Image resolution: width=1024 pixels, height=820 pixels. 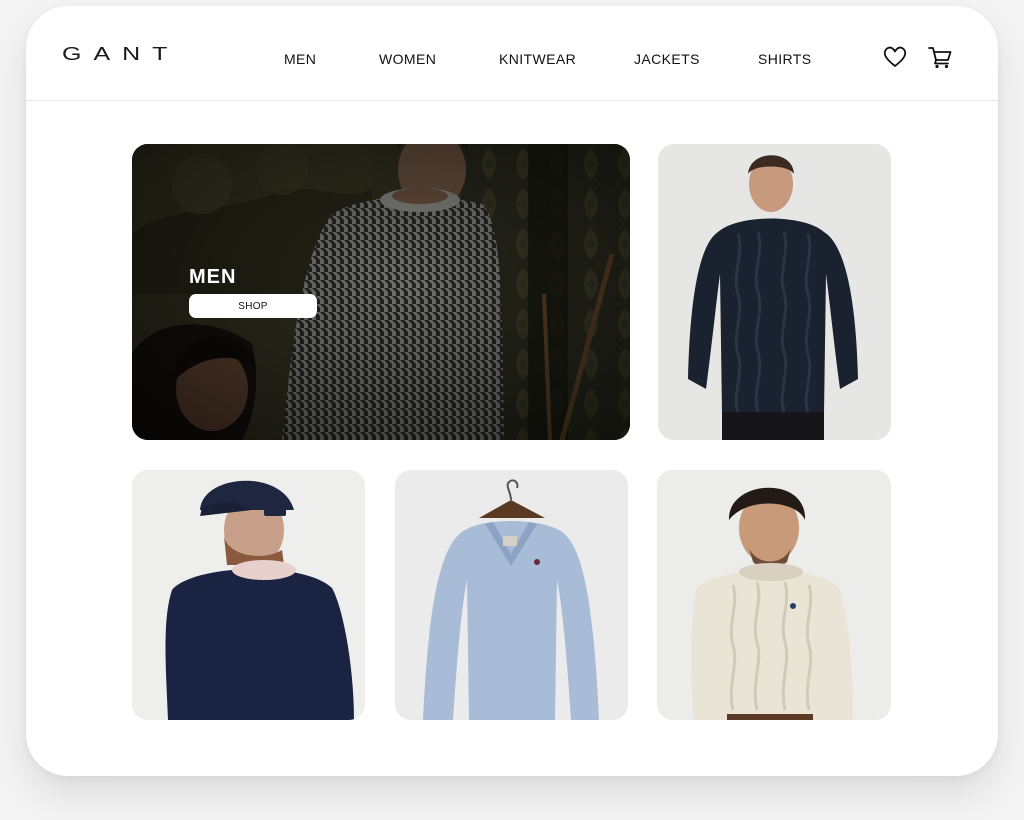 I want to click on nav-item-shirts: SHIRTS, so click(x=785, y=59).